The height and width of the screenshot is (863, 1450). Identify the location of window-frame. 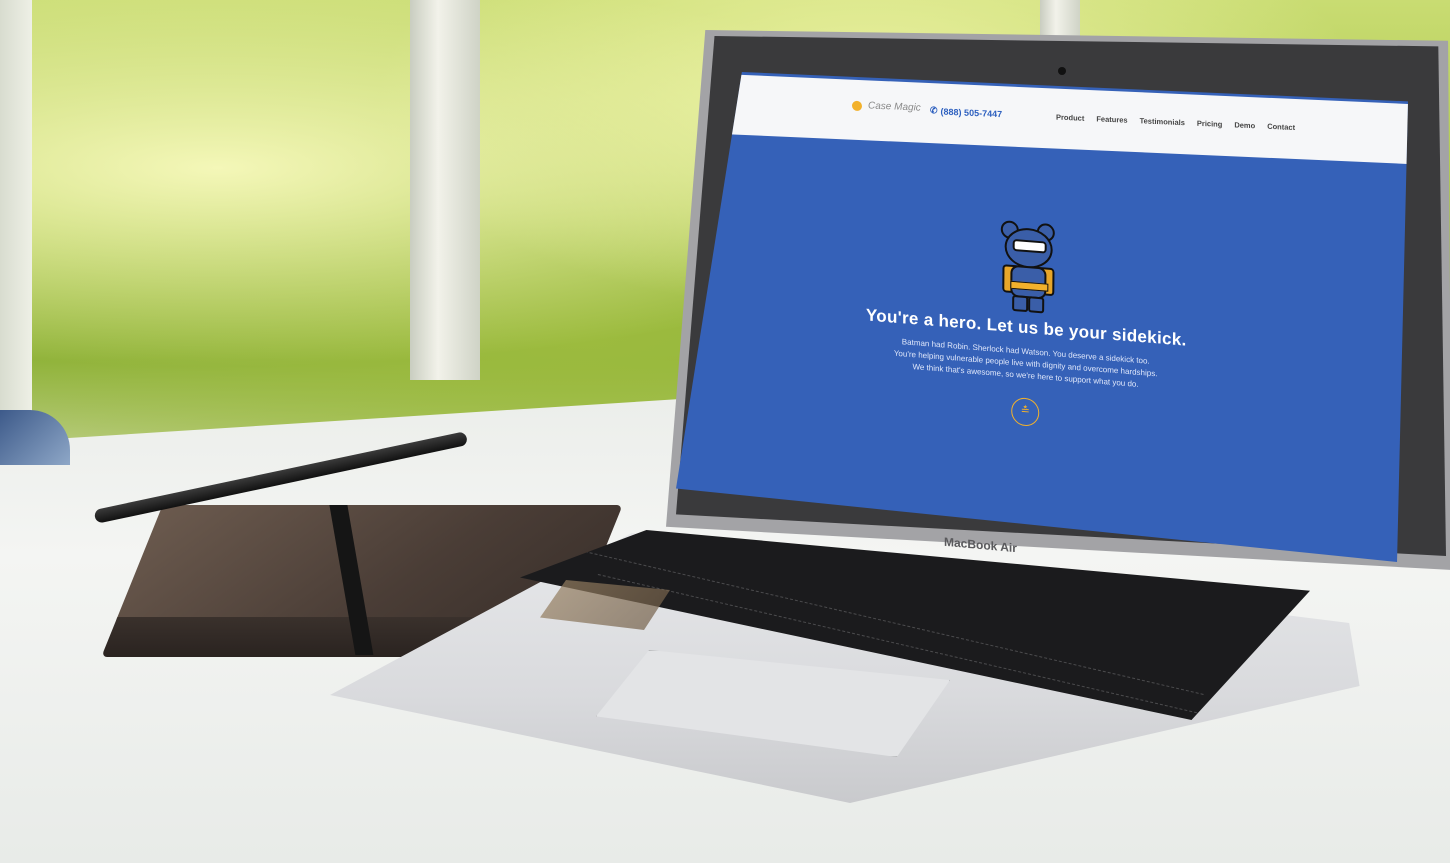
(16, 240).